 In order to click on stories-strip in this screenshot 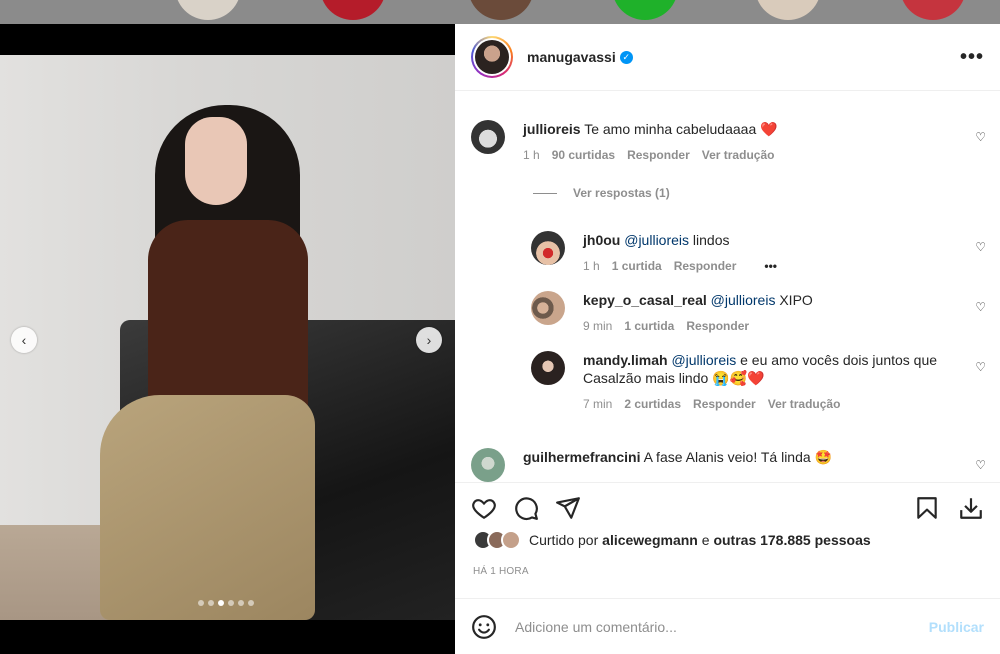, I will do `click(500, 12)`.